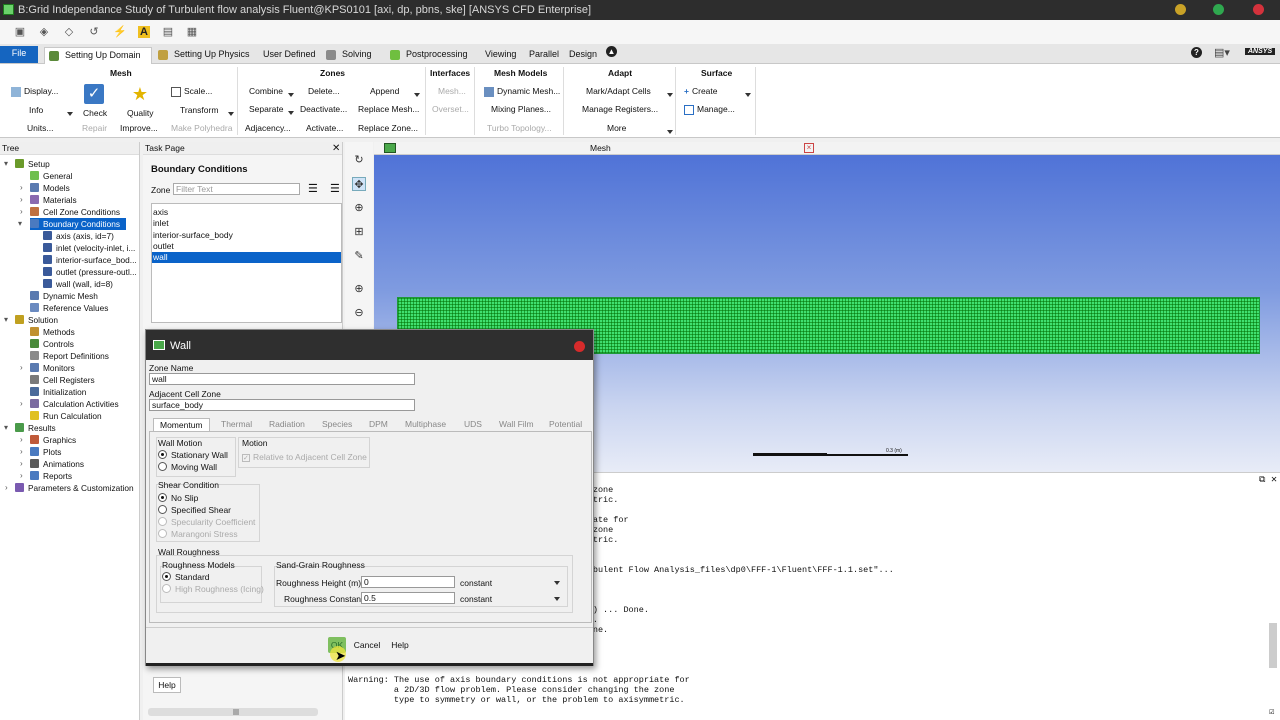 The width and height of the screenshot is (1280, 720). What do you see at coordinates (289, 55) in the screenshot?
I see `tab-user-defined: User Defined` at bounding box center [289, 55].